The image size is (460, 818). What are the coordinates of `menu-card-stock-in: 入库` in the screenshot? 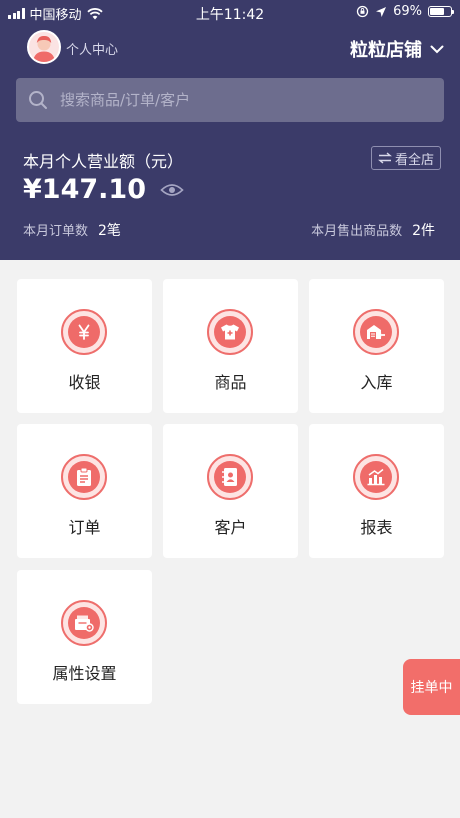 It's located at (376, 346).